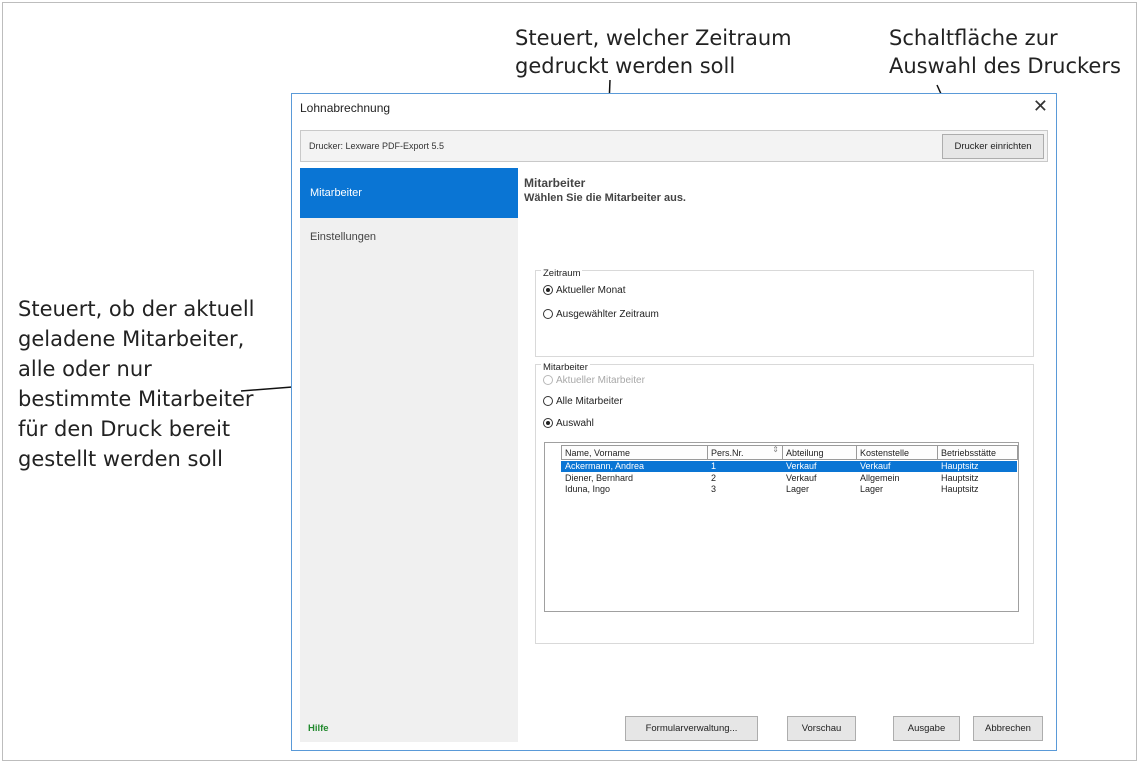 The height and width of the screenshot is (765, 1141). I want to click on column-header: Betriebsstätte, so click(977, 452).